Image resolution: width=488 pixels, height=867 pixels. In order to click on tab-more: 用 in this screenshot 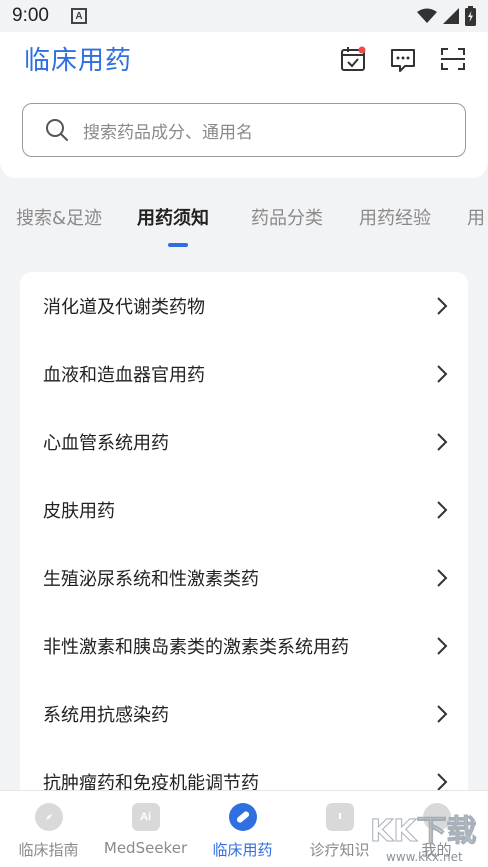, I will do `click(476, 217)`.